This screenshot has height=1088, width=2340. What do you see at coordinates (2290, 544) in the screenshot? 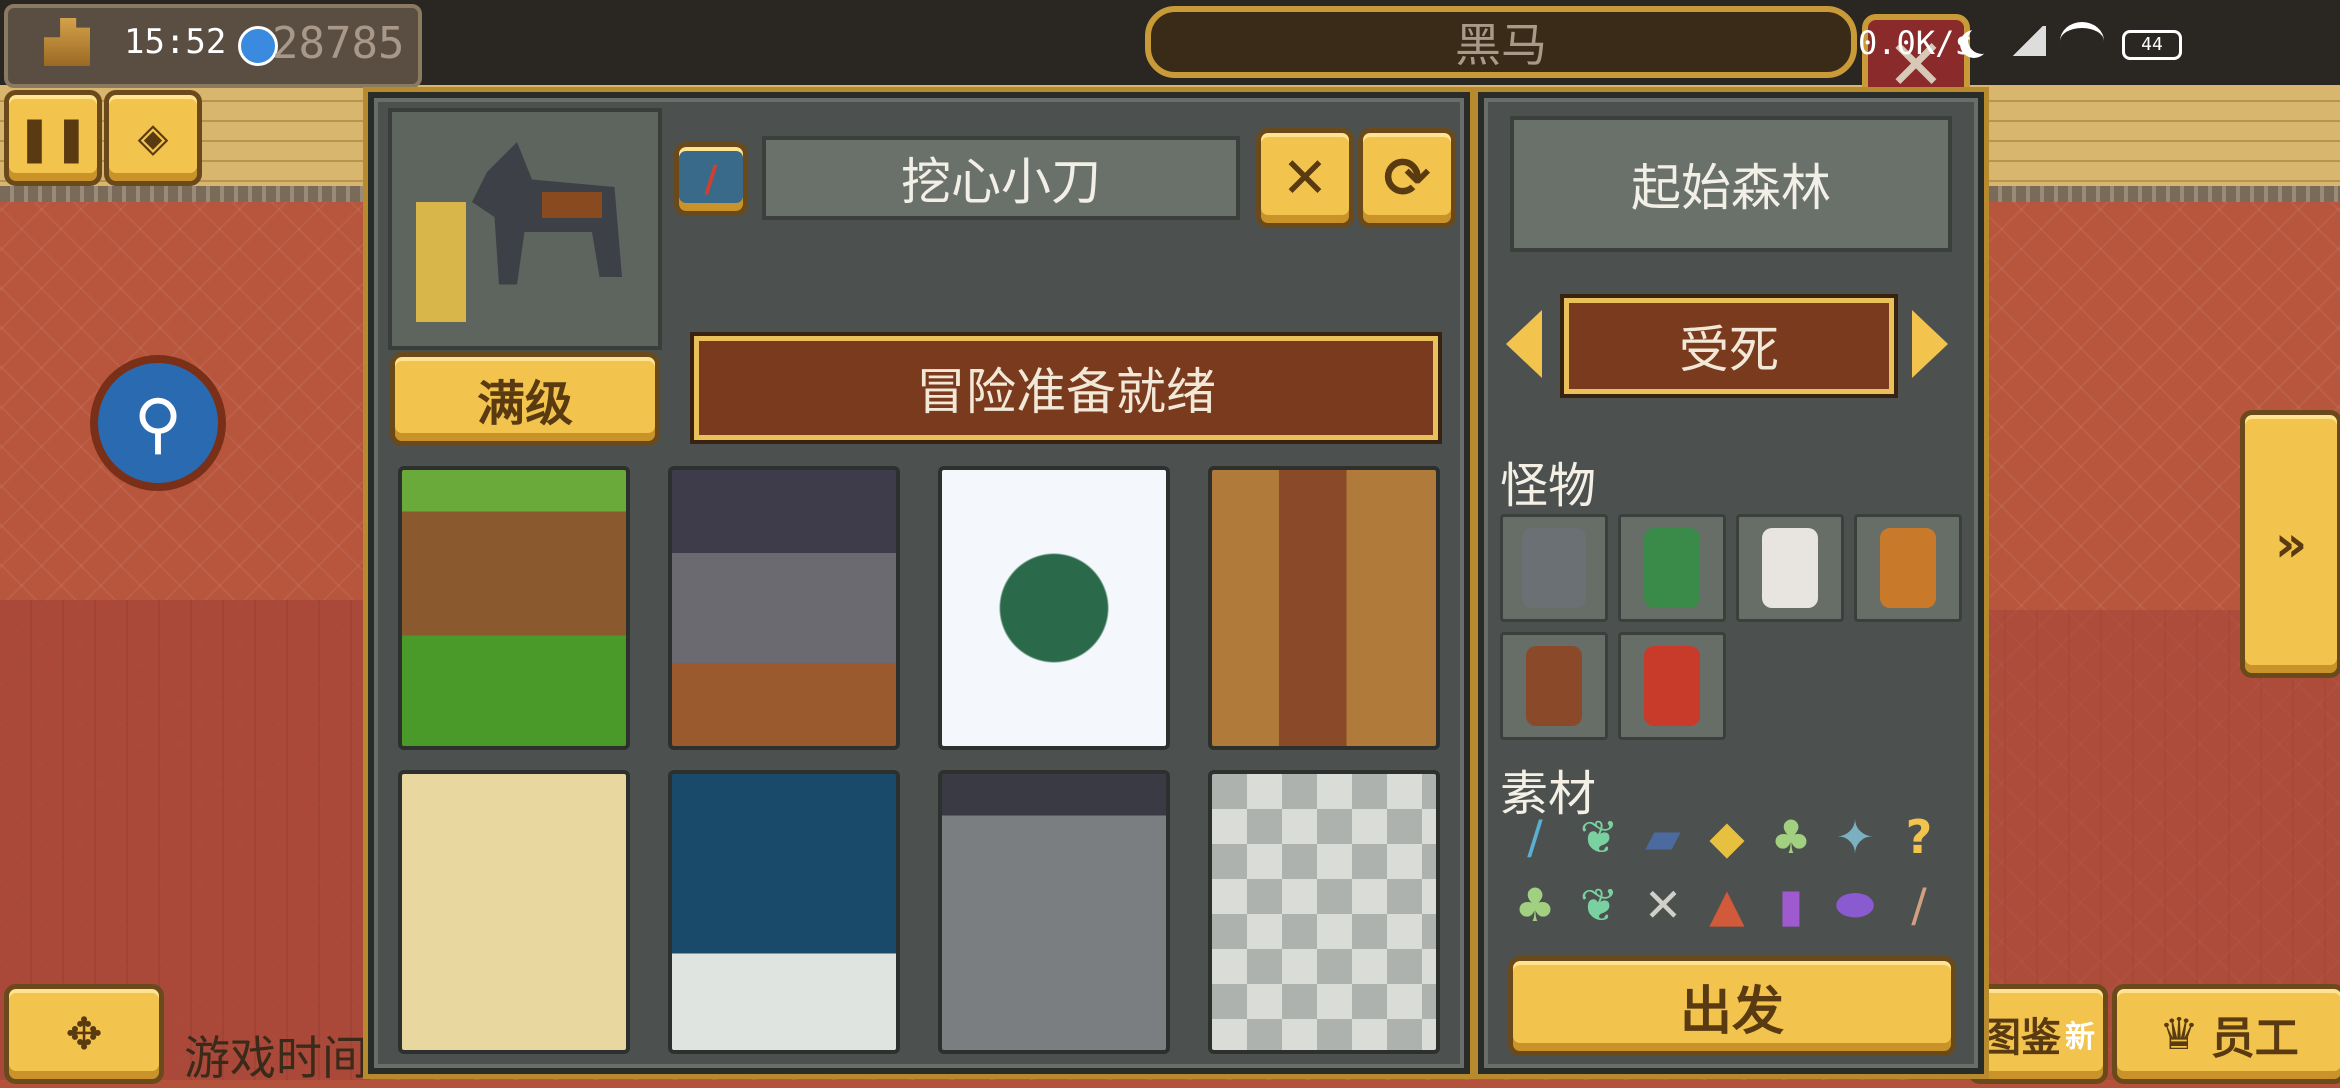
I see `fast-forward-button: »` at bounding box center [2290, 544].